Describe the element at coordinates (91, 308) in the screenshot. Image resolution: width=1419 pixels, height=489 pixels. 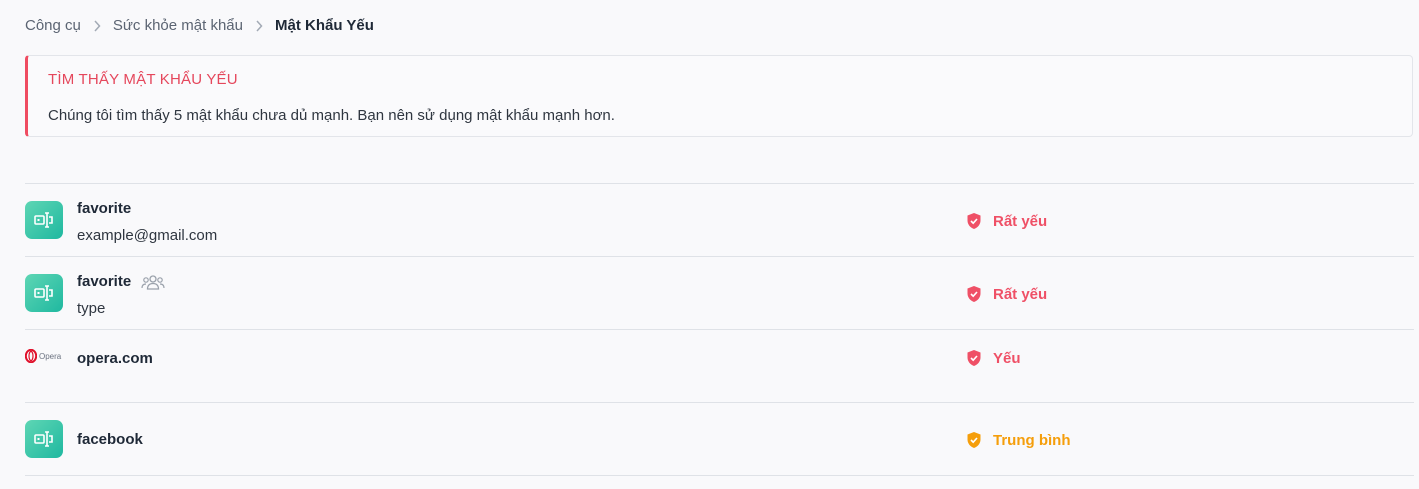
I see `item-subtitle: type` at that location.